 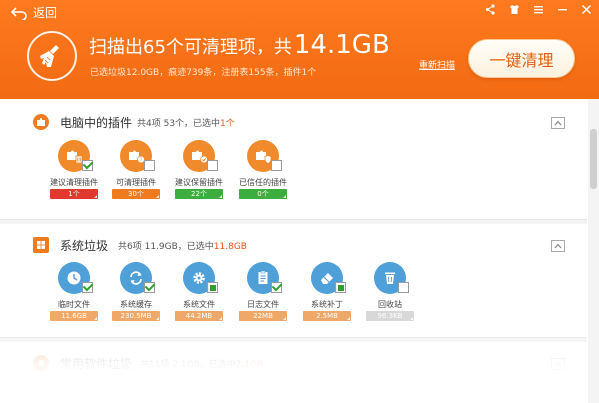 I want to click on item-label: 系统文件, so click(x=199, y=304).